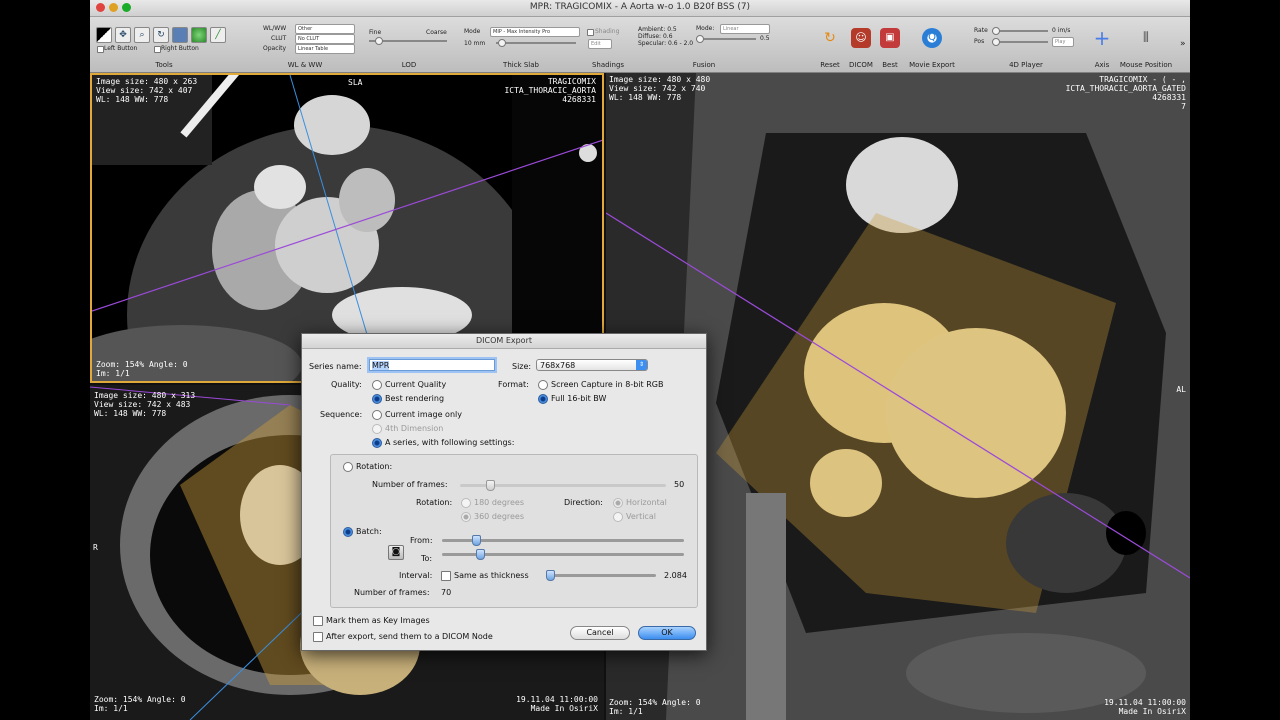  I want to click on fusion-ambient: Ambient: 0.5, so click(657, 29).